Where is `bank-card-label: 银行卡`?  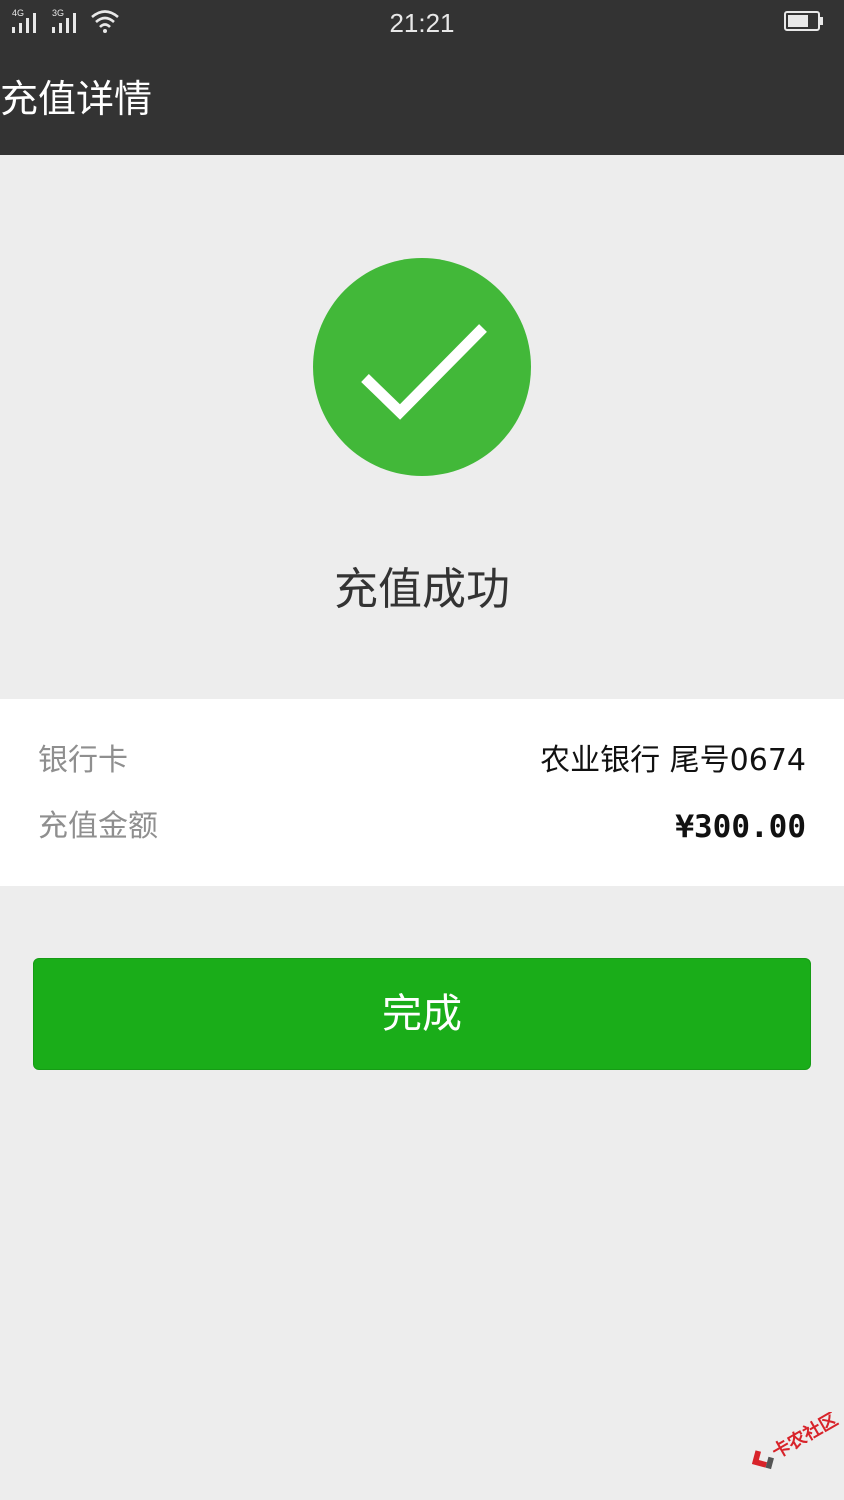 bank-card-label: 银行卡 is located at coordinates (83, 760).